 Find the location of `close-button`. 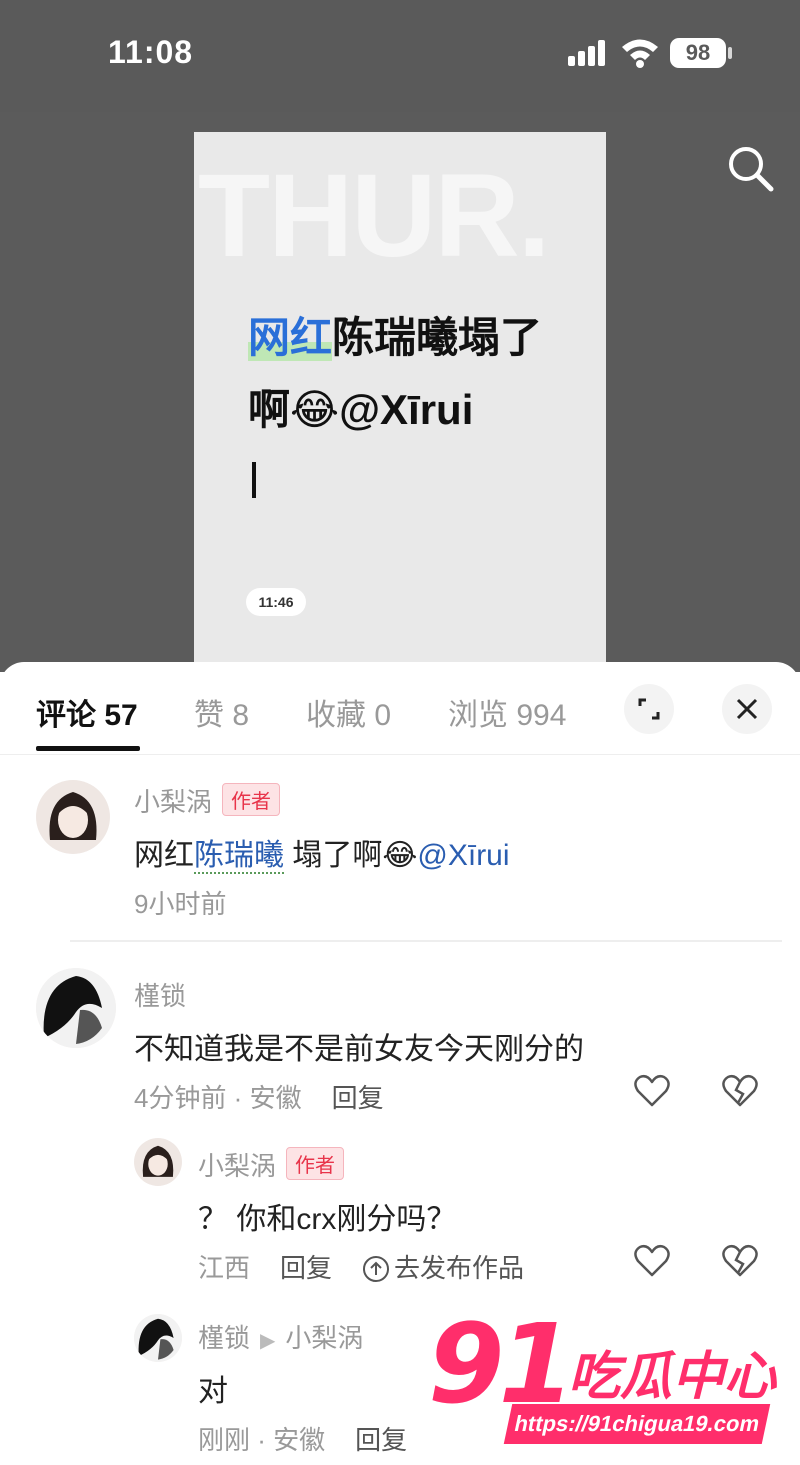

close-button is located at coordinates (747, 709).